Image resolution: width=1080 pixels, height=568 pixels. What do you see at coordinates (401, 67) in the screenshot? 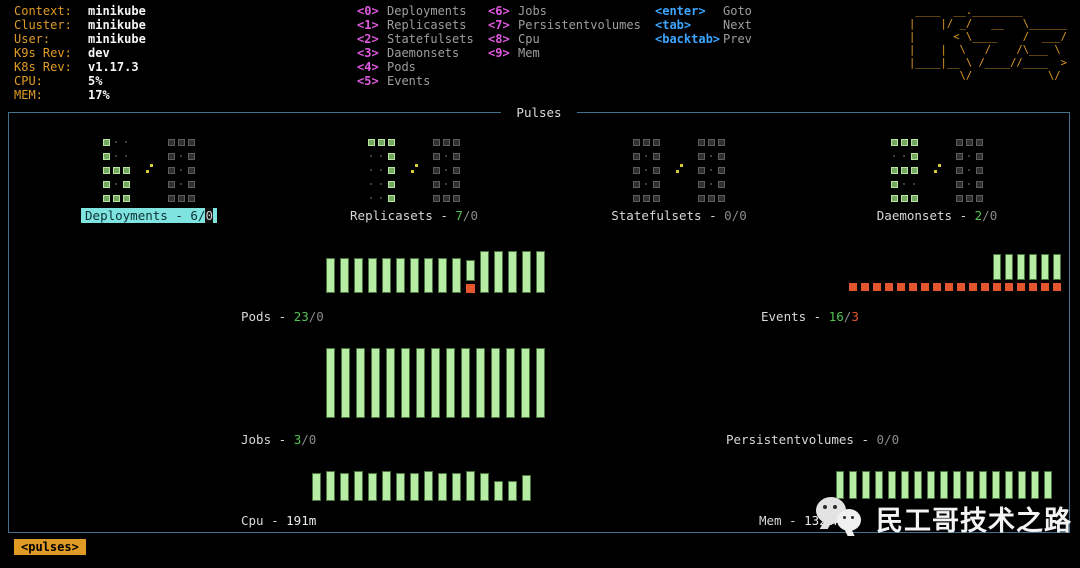
I see `menu-label: Pods` at bounding box center [401, 67].